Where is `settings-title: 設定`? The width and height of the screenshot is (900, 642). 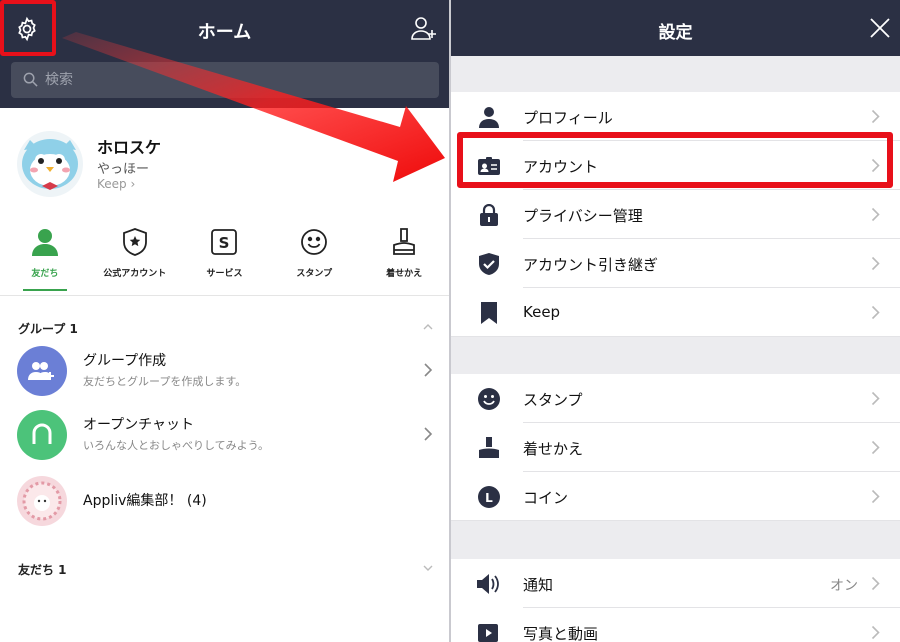
settings-title: 設定 is located at coordinates (675, 33).